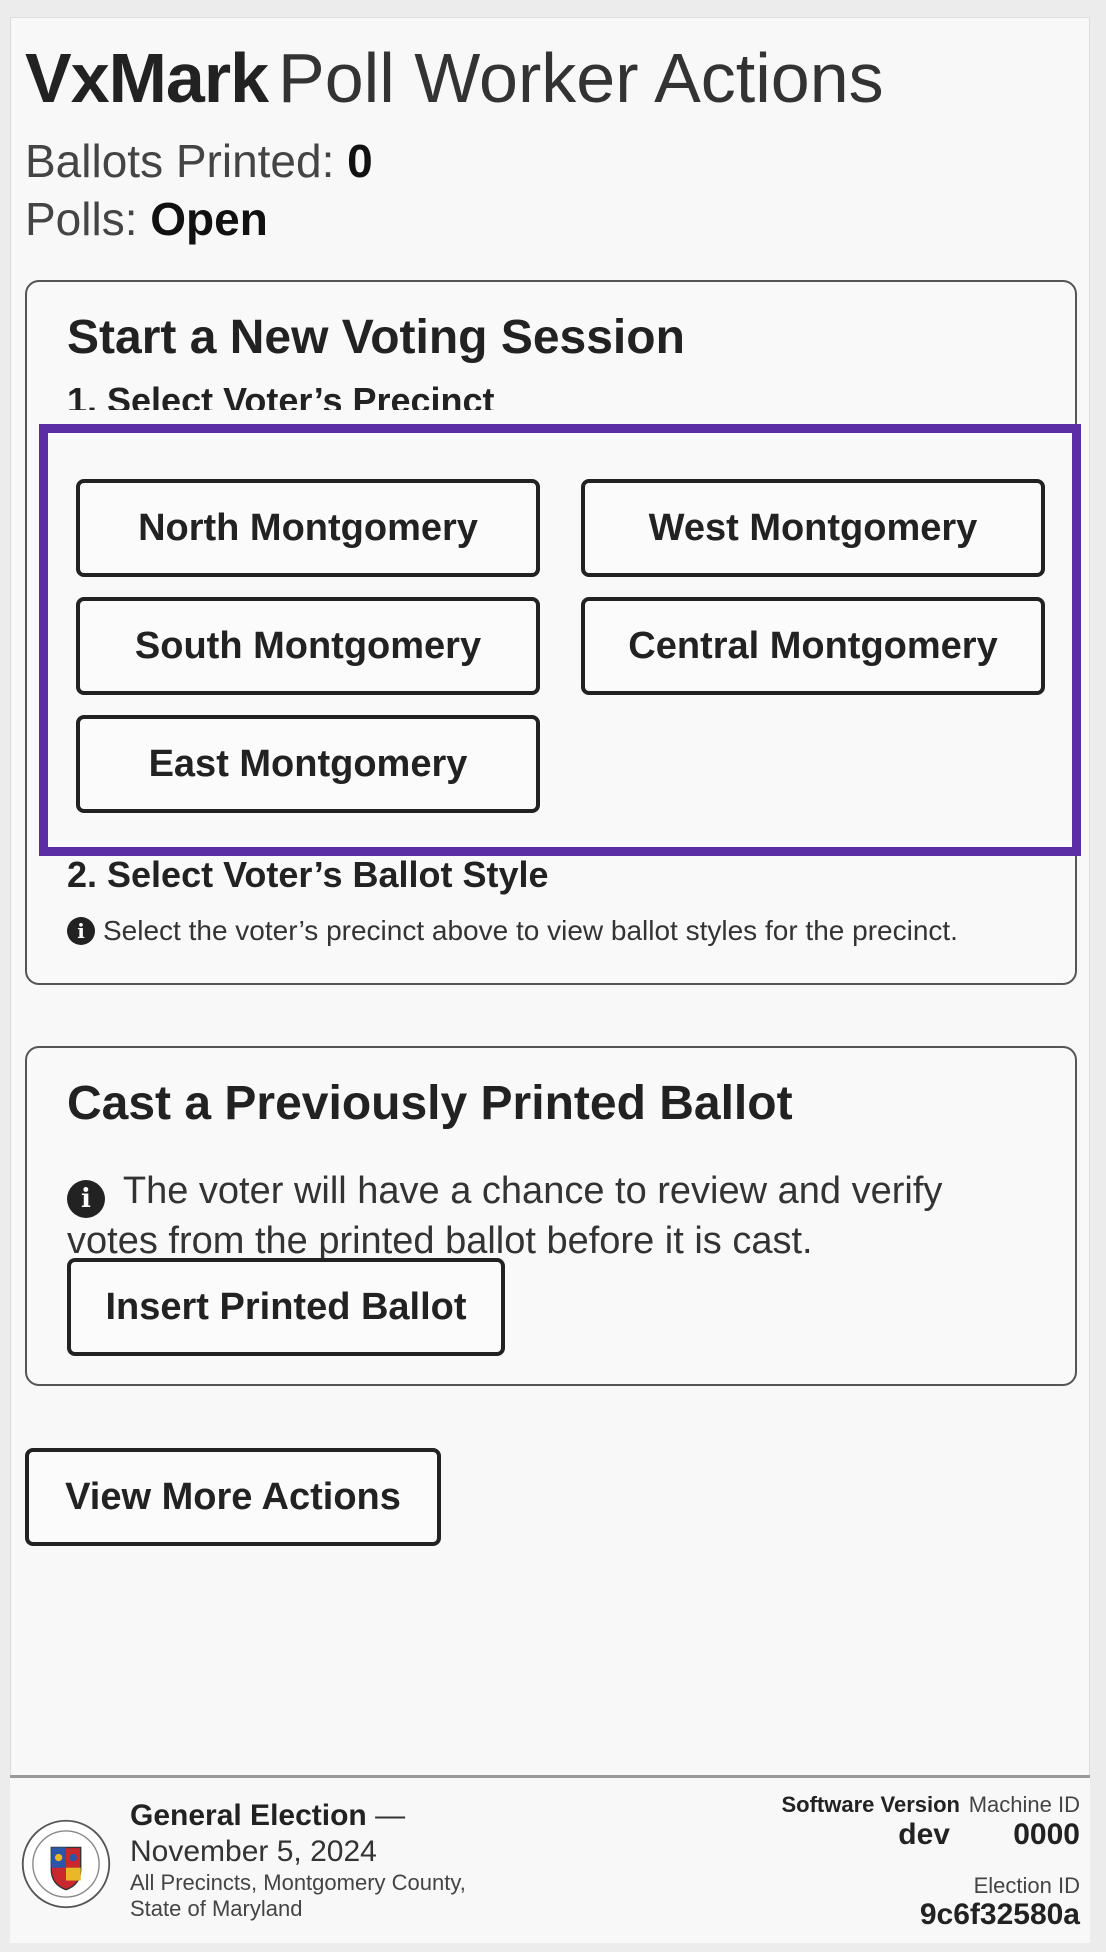 This screenshot has width=1106, height=1952. I want to click on machine-id-value: 0000, so click(1046, 1834).